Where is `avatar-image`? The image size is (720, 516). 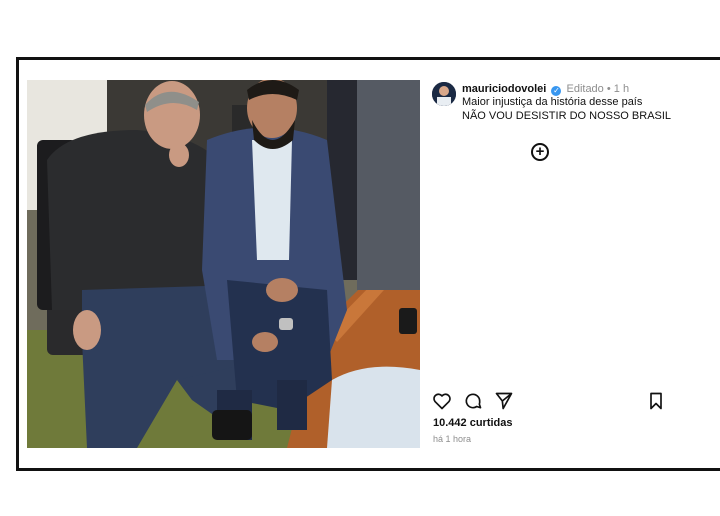 avatar-image is located at coordinates (444, 94).